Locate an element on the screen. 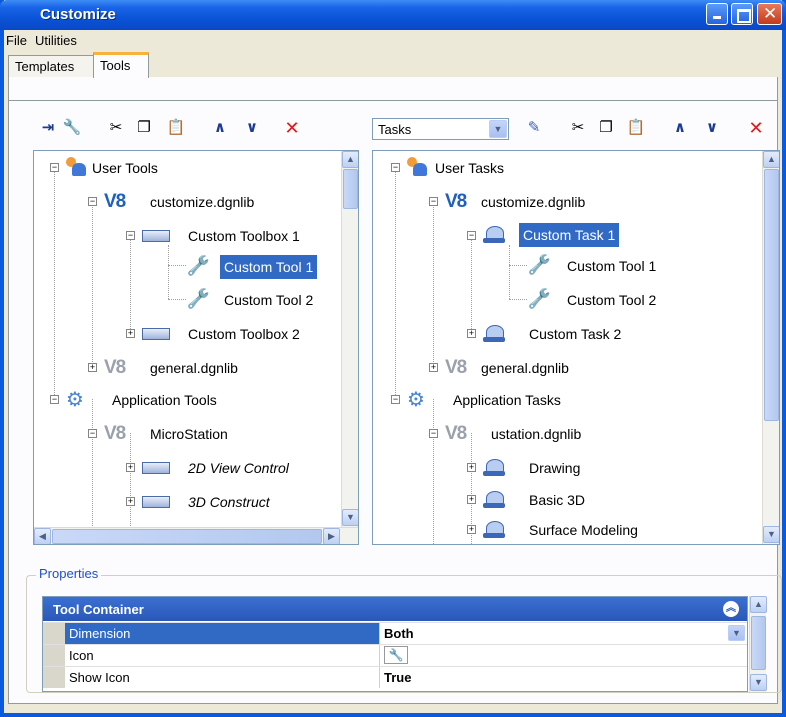 The height and width of the screenshot is (717, 786). left-toolbar: ⇥ 🔧 ✂ ❐ 📋 ∧ ∨ ✕ is located at coordinates (178, 132).